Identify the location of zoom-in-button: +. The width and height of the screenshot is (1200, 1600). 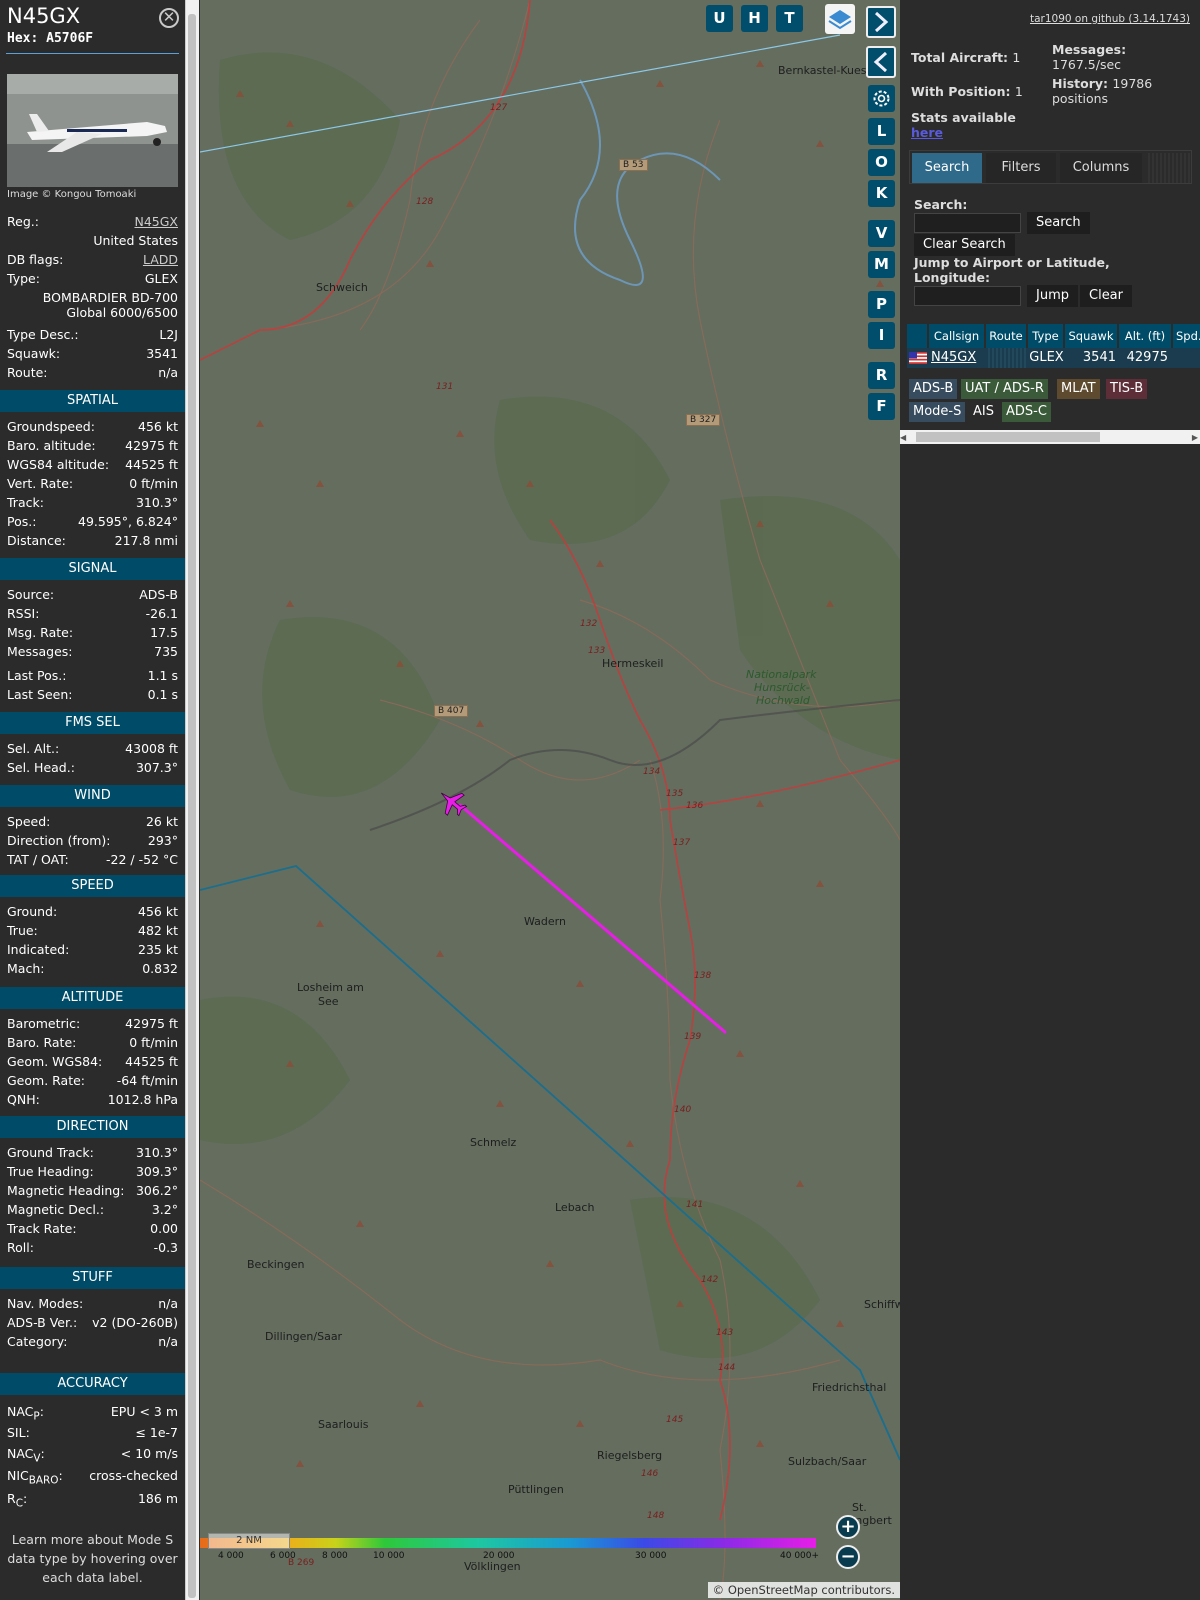
(848, 1527).